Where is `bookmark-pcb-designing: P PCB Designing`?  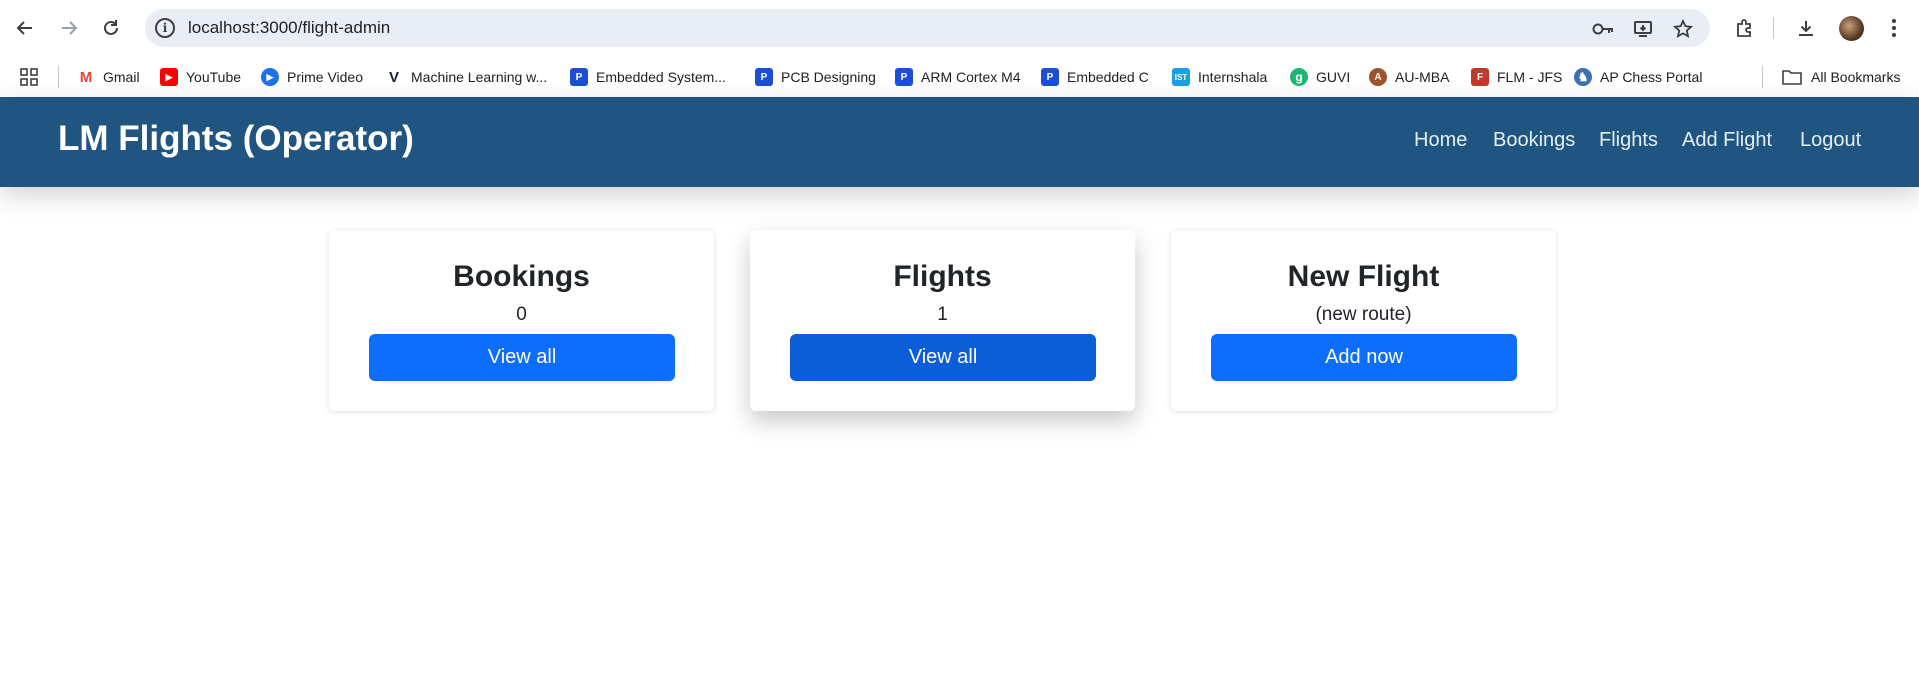 bookmark-pcb-designing: P PCB Designing is located at coordinates (815, 77).